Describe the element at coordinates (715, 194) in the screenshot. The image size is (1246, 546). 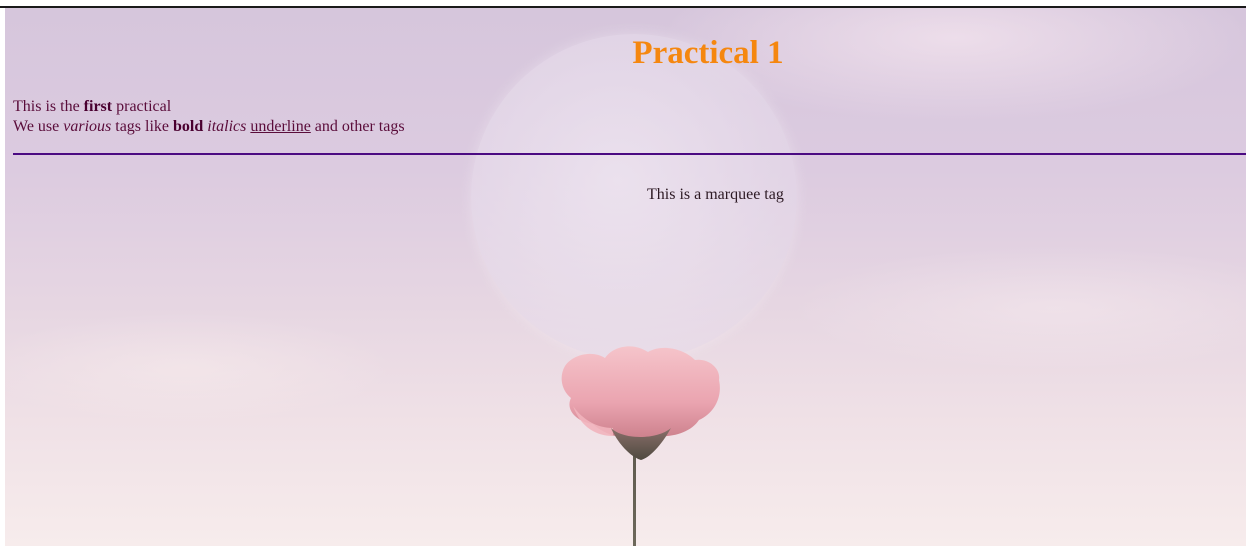
I see `marquee-text: This is a marquee tag` at that location.